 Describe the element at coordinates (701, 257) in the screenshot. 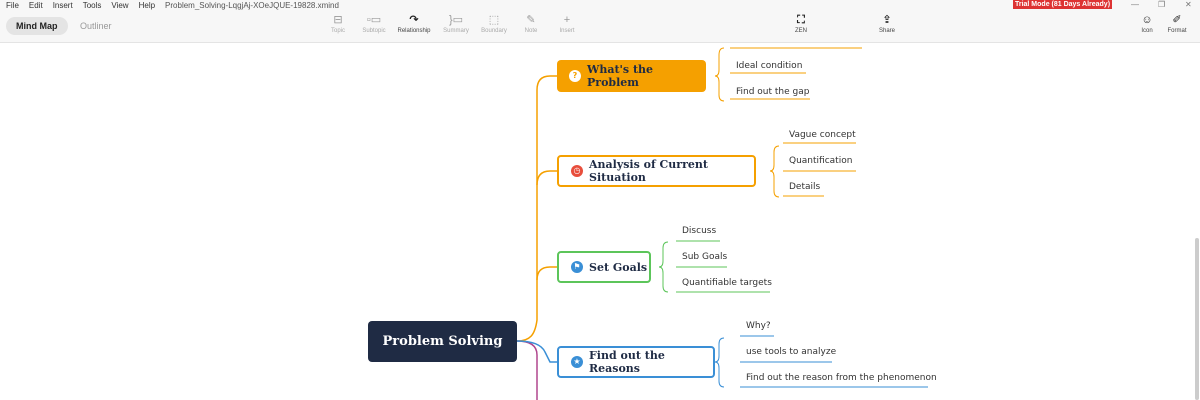

I see `subtopic-sub-goals: Sub Goals` at that location.